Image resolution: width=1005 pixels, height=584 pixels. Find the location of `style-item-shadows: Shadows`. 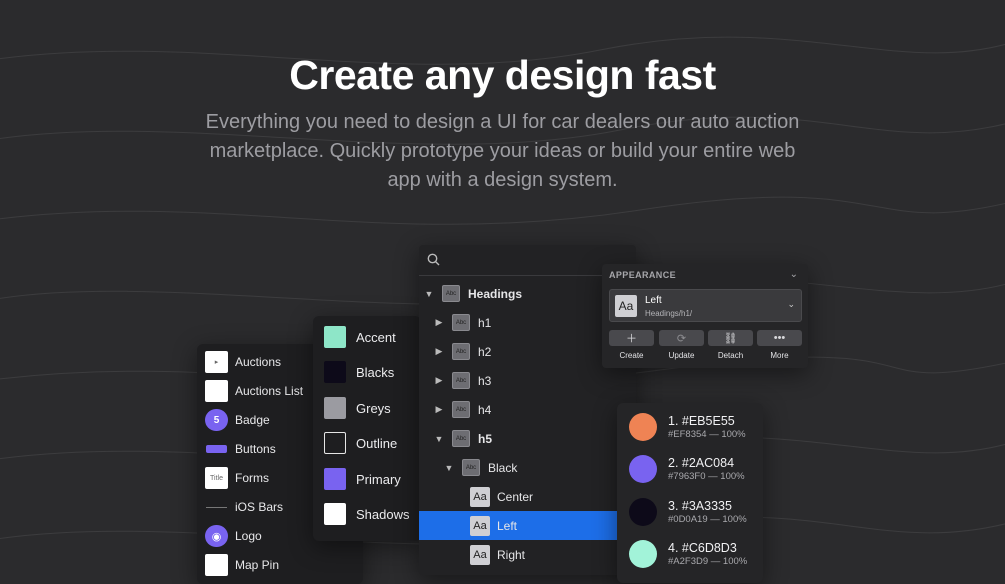

style-item-shadows: Shadows is located at coordinates (366, 514).